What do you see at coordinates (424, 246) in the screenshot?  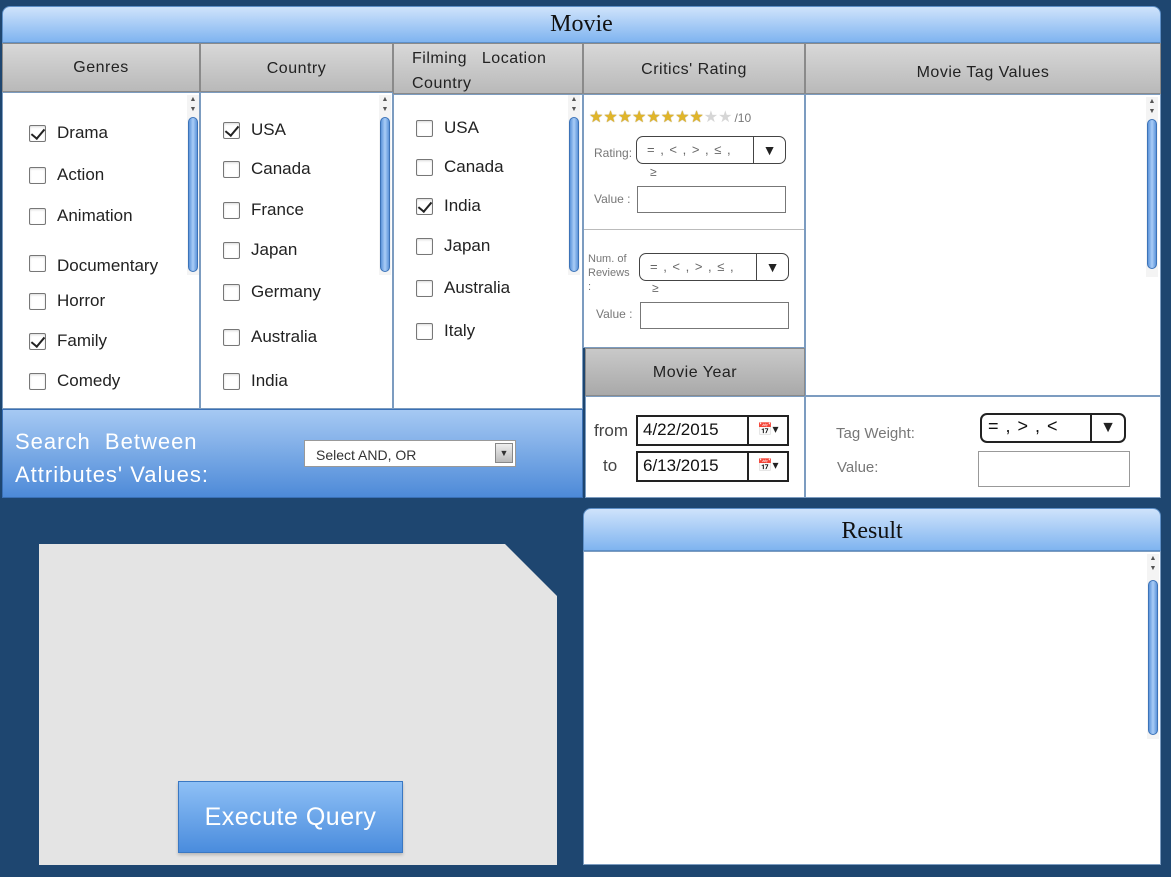 I see `filming-checkbox-japan` at bounding box center [424, 246].